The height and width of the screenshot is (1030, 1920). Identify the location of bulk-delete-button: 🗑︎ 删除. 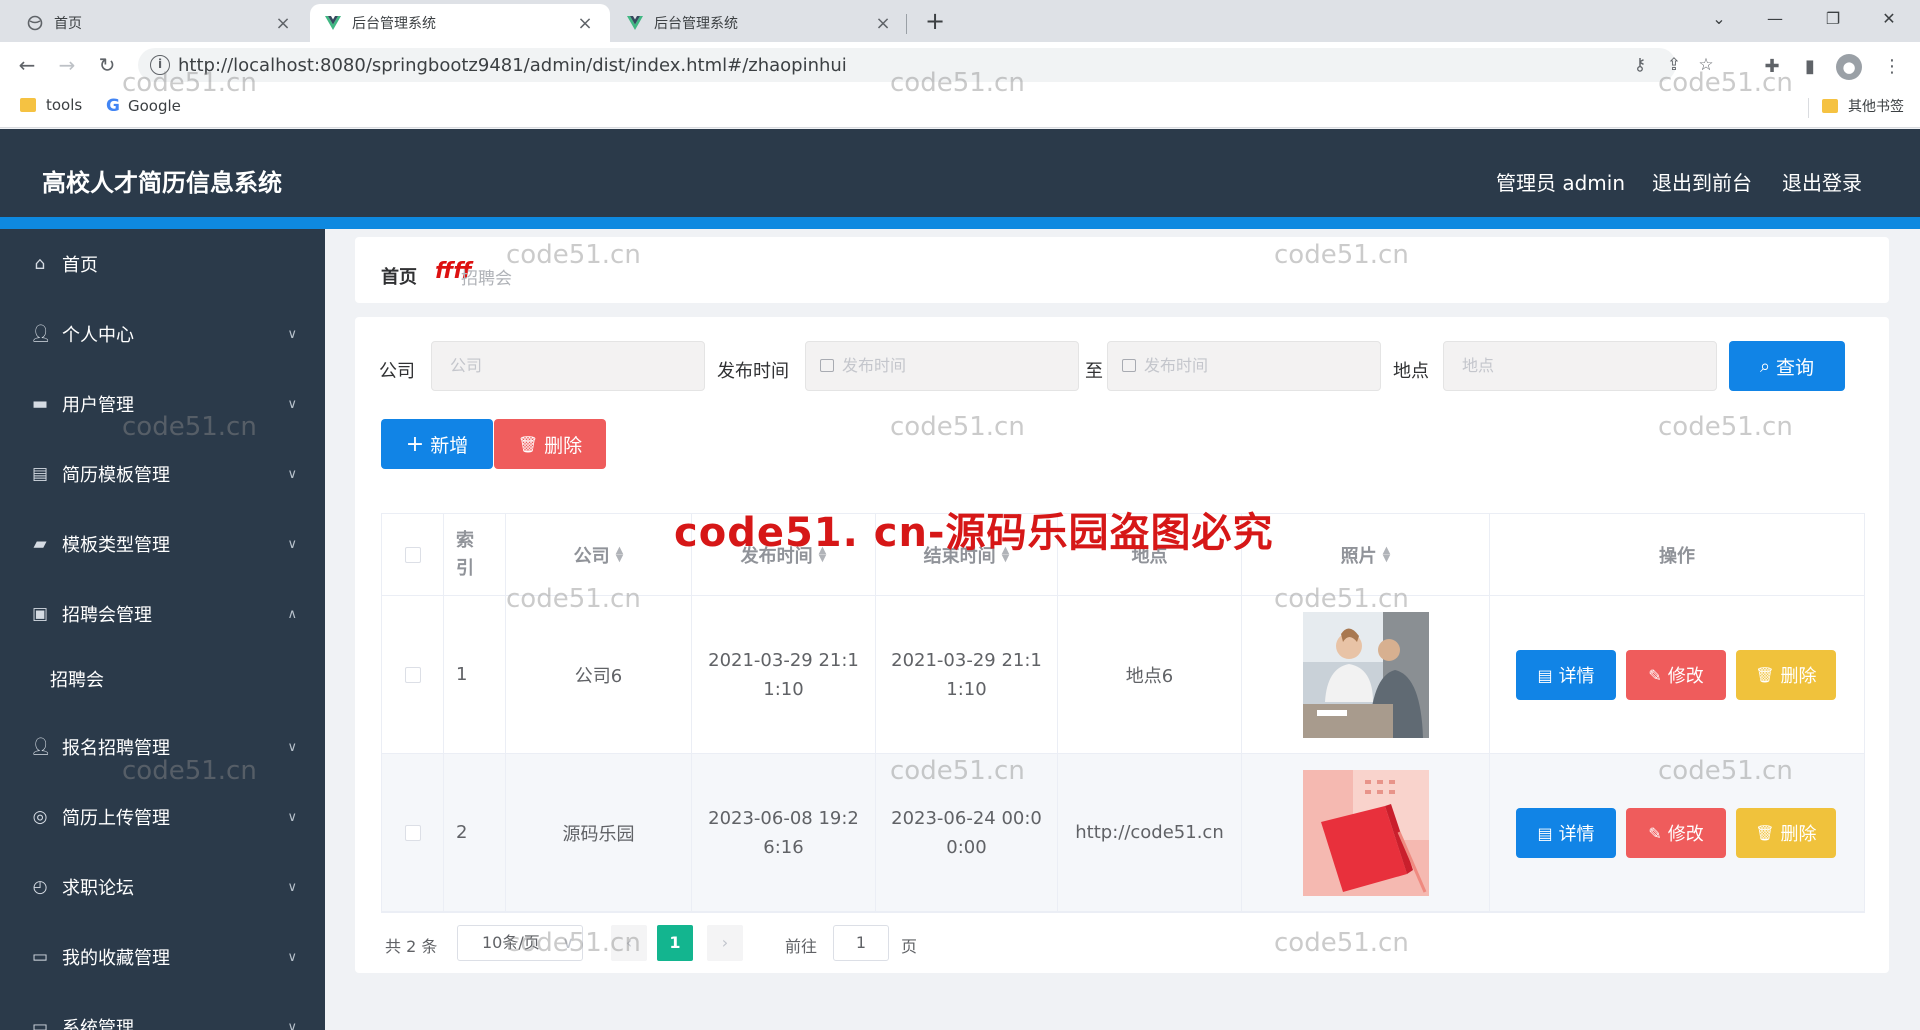
(550, 444).